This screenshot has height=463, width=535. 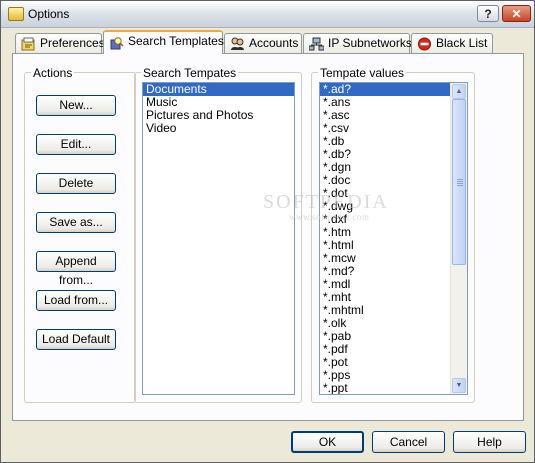 What do you see at coordinates (28, 44) in the screenshot?
I see `preferences-icon` at bounding box center [28, 44].